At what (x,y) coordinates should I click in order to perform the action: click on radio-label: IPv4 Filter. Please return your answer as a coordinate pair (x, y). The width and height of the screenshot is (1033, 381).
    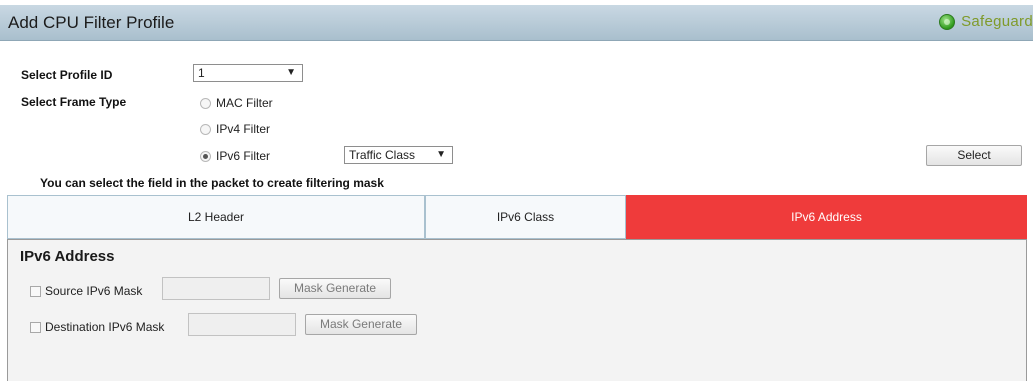
    Looking at the image, I should click on (243, 129).